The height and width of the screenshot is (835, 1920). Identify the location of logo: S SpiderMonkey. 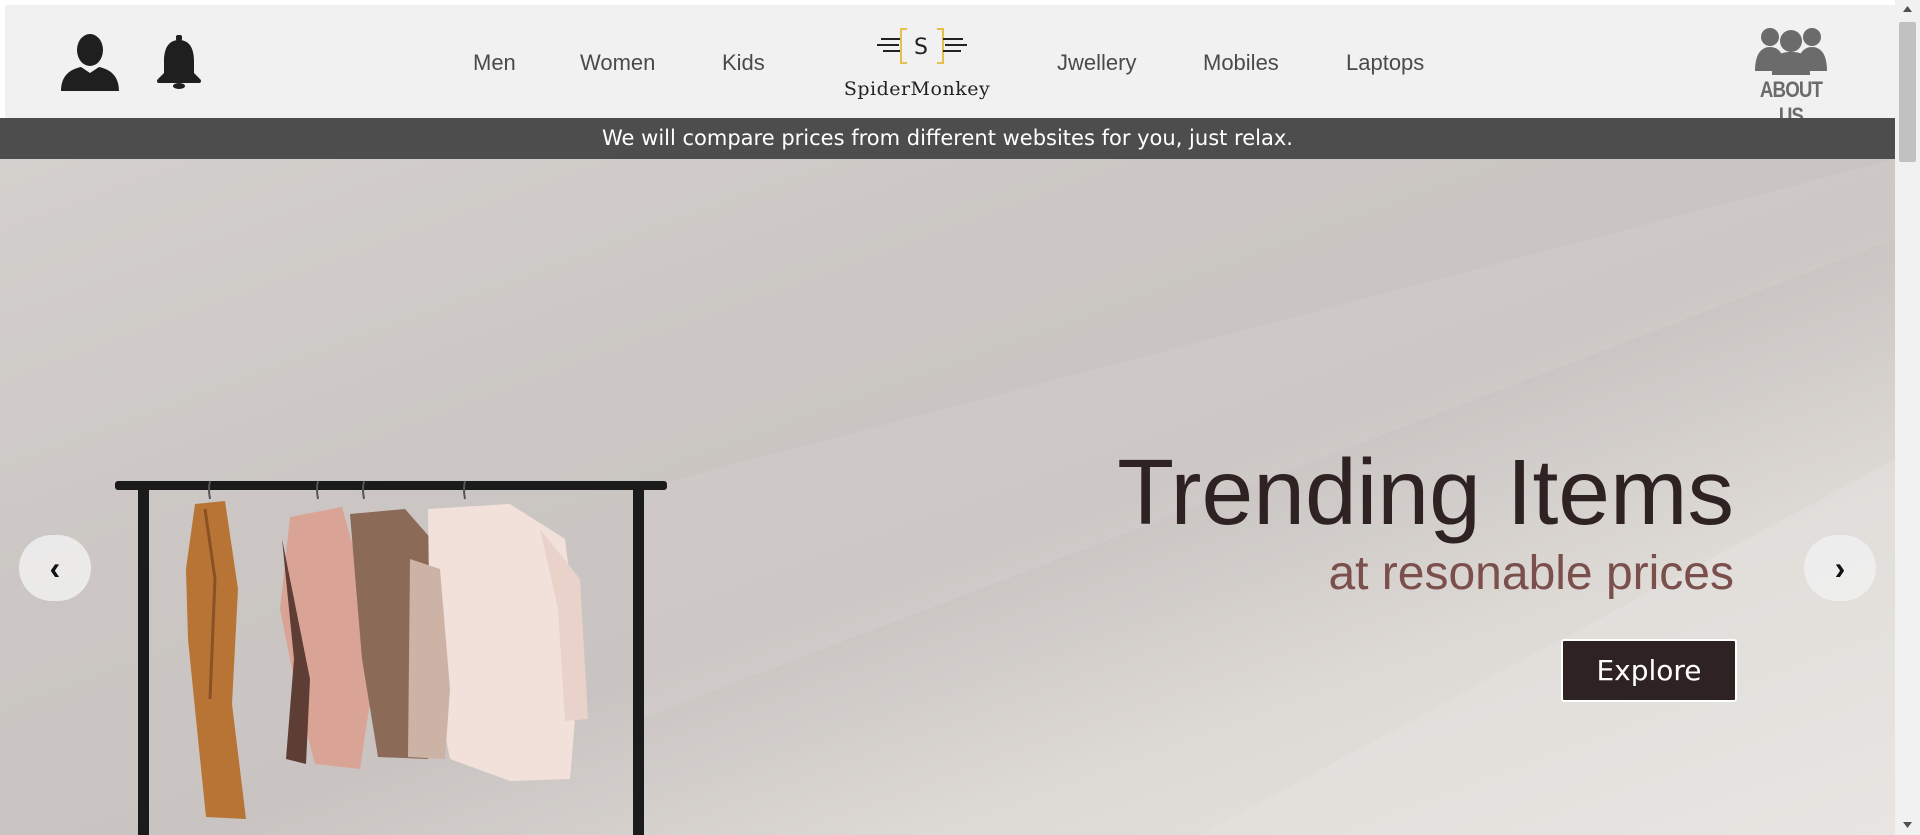
(917, 65).